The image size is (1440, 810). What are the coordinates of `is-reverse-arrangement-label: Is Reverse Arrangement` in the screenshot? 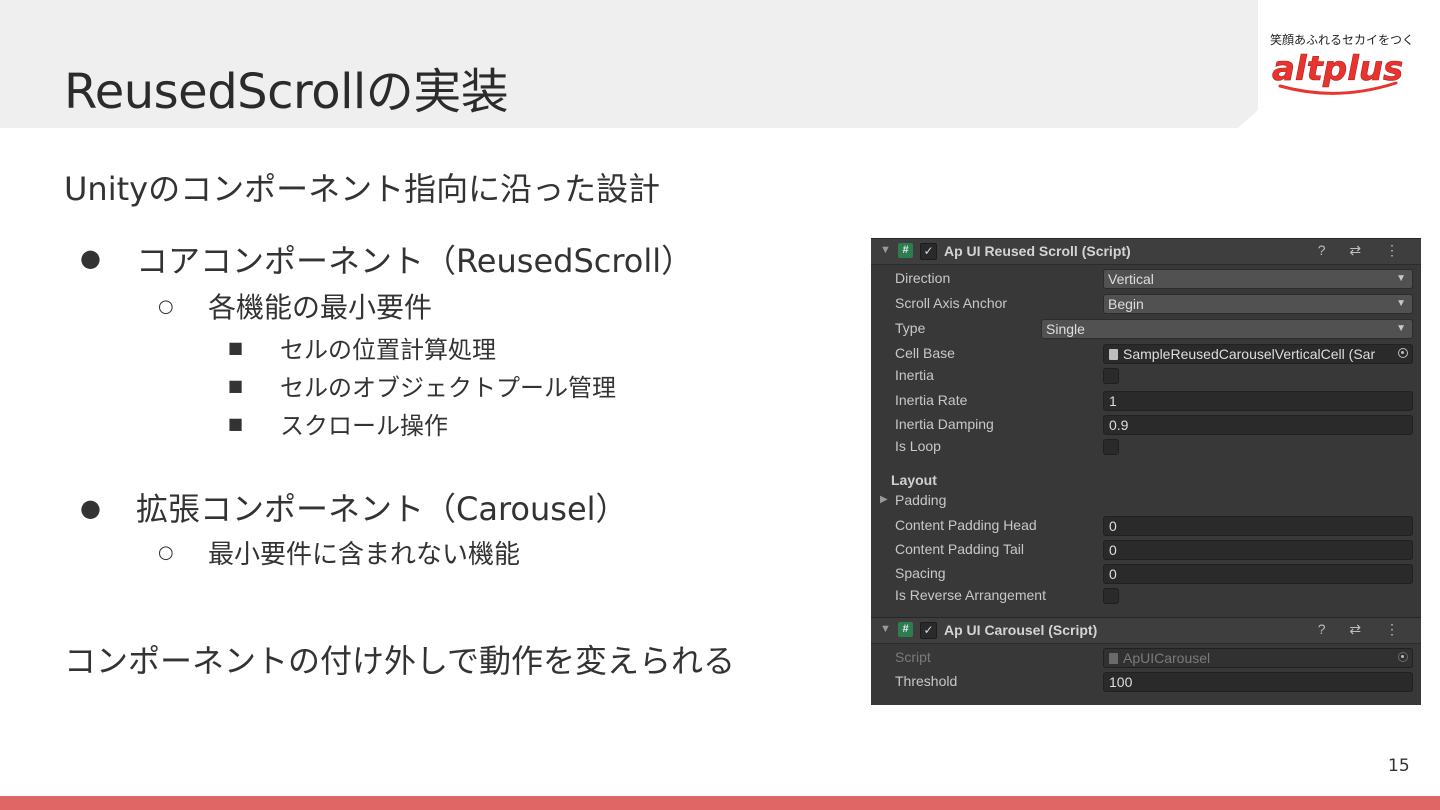 It's located at (970, 595).